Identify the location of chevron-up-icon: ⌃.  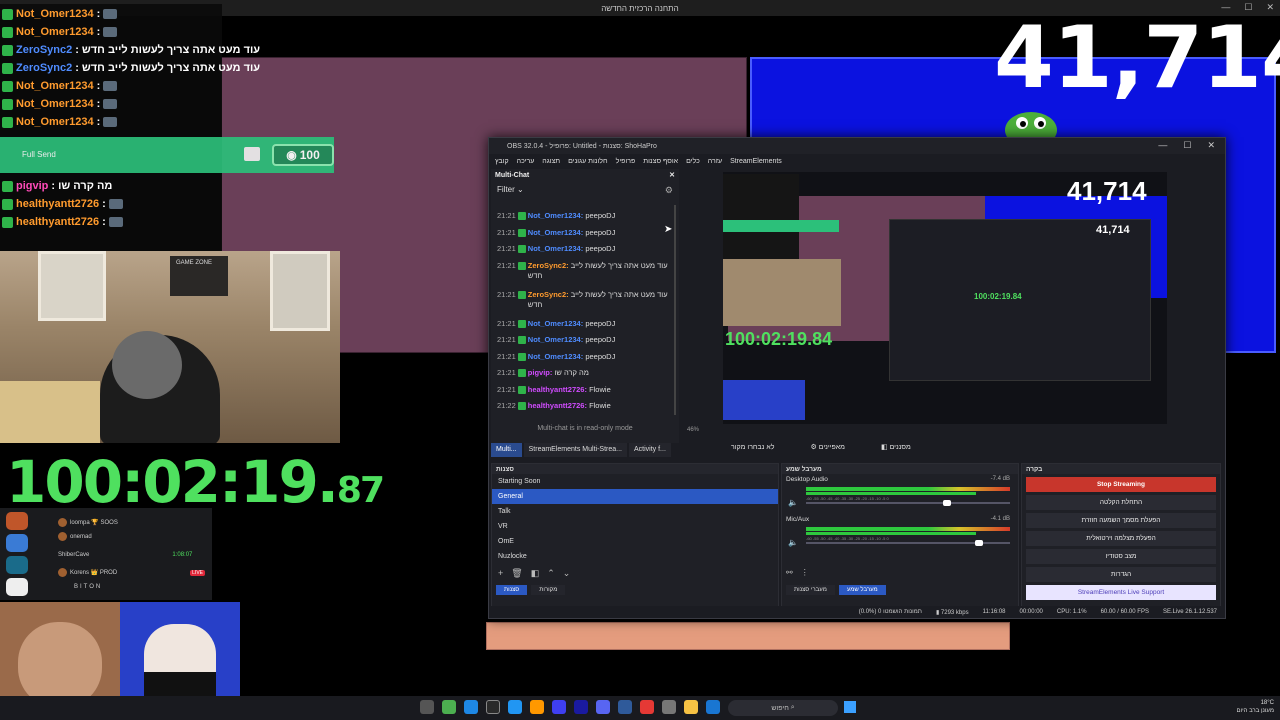
(551, 573).